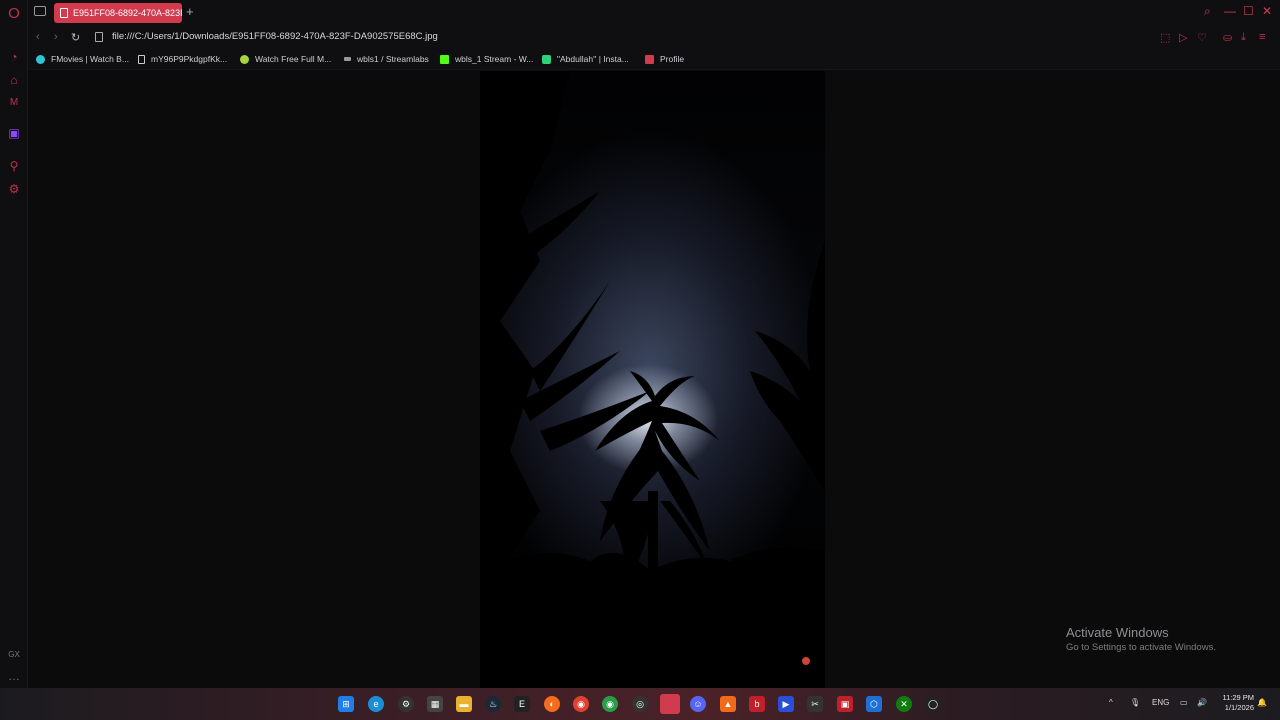 This screenshot has height=720, width=1280. I want to click on opera-gx-taskbar-icon, so click(670, 704).